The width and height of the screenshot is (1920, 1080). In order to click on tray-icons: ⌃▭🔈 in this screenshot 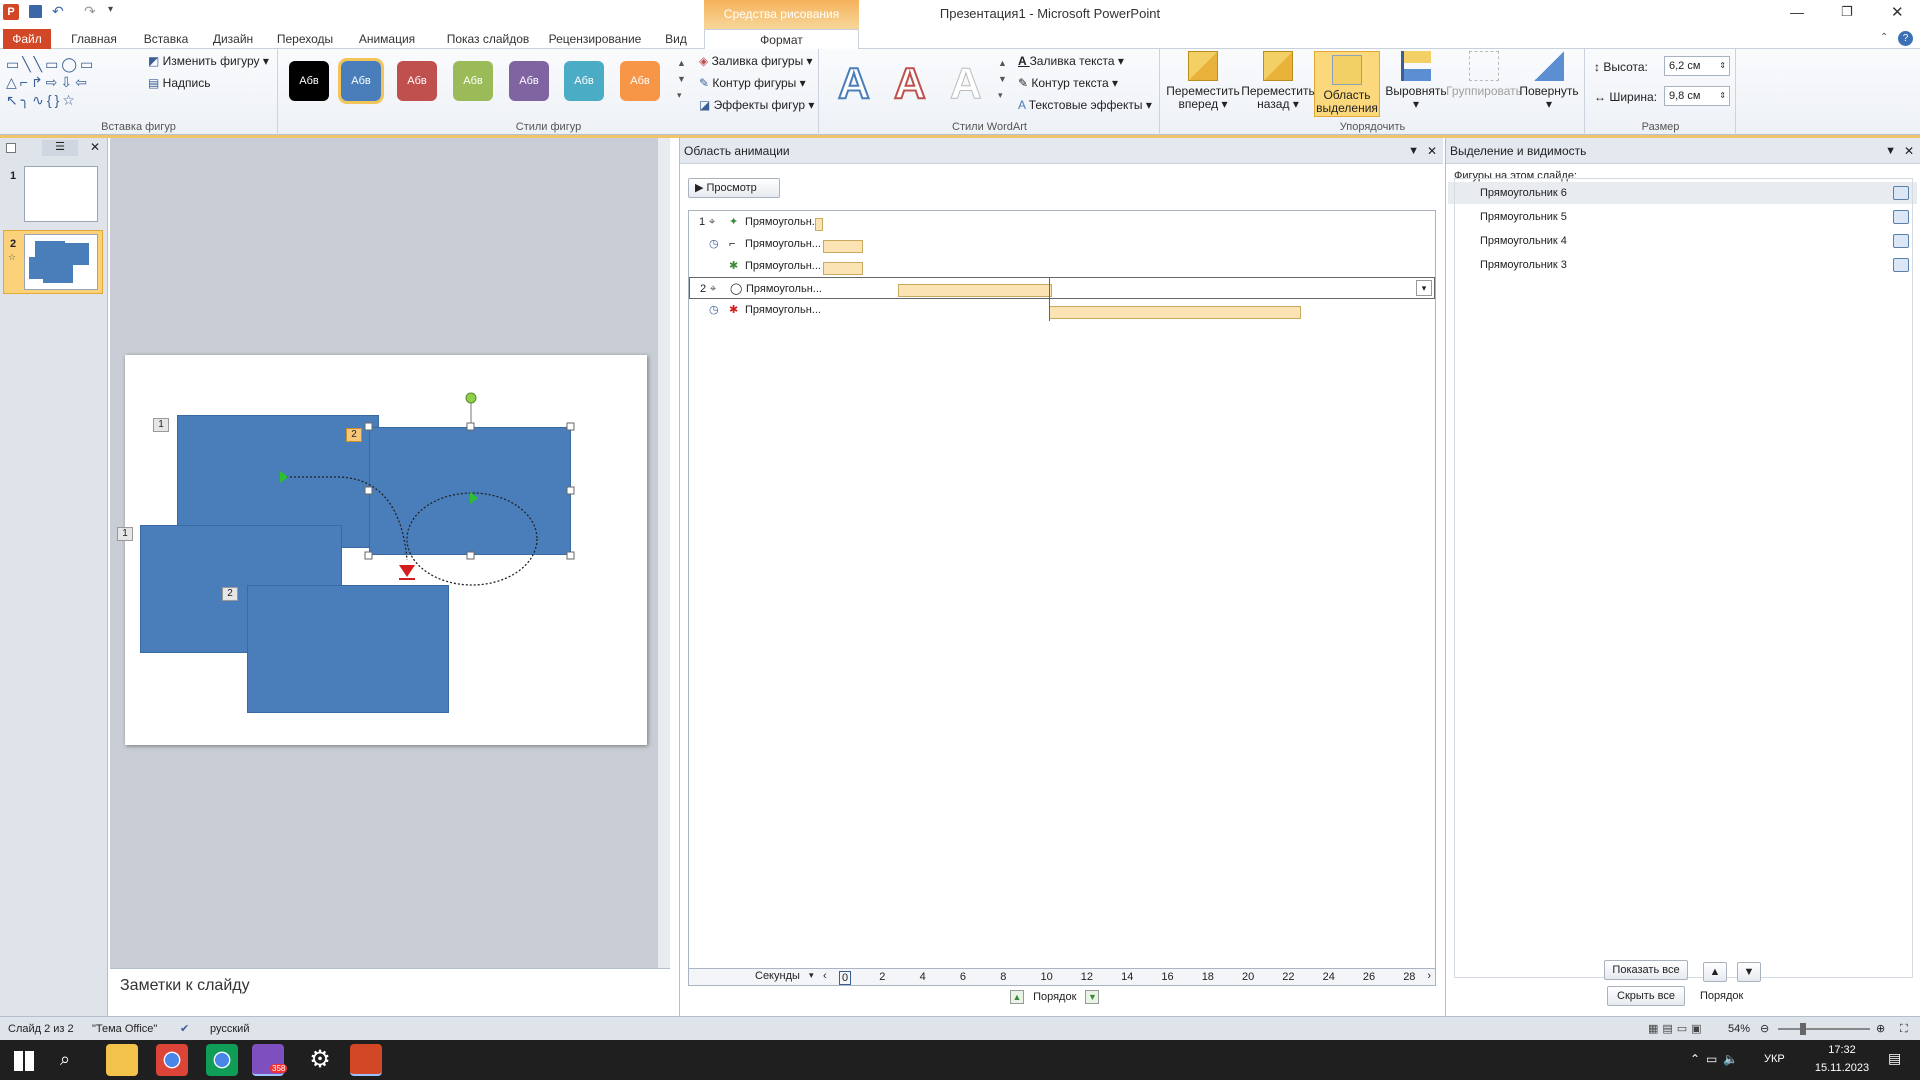, I will do `click(1717, 1059)`.